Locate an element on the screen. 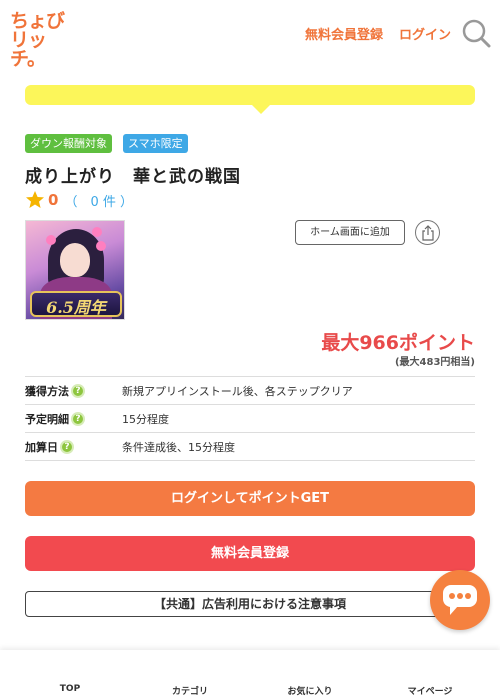 This screenshot has width=500, height=700. info-row-method: 獲得方法 ? 新規アプリインストール後、各ステップクリア is located at coordinates (250, 391).